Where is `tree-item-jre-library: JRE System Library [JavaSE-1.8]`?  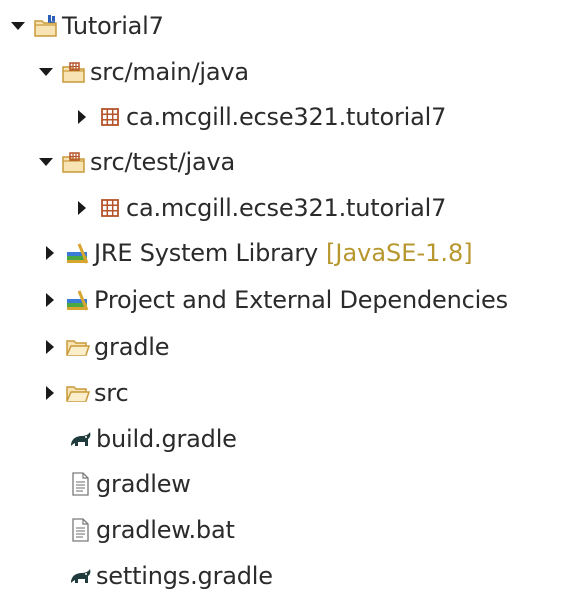
tree-item-jre-library: JRE System Library [JavaSE-1.8] is located at coordinates (256, 253).